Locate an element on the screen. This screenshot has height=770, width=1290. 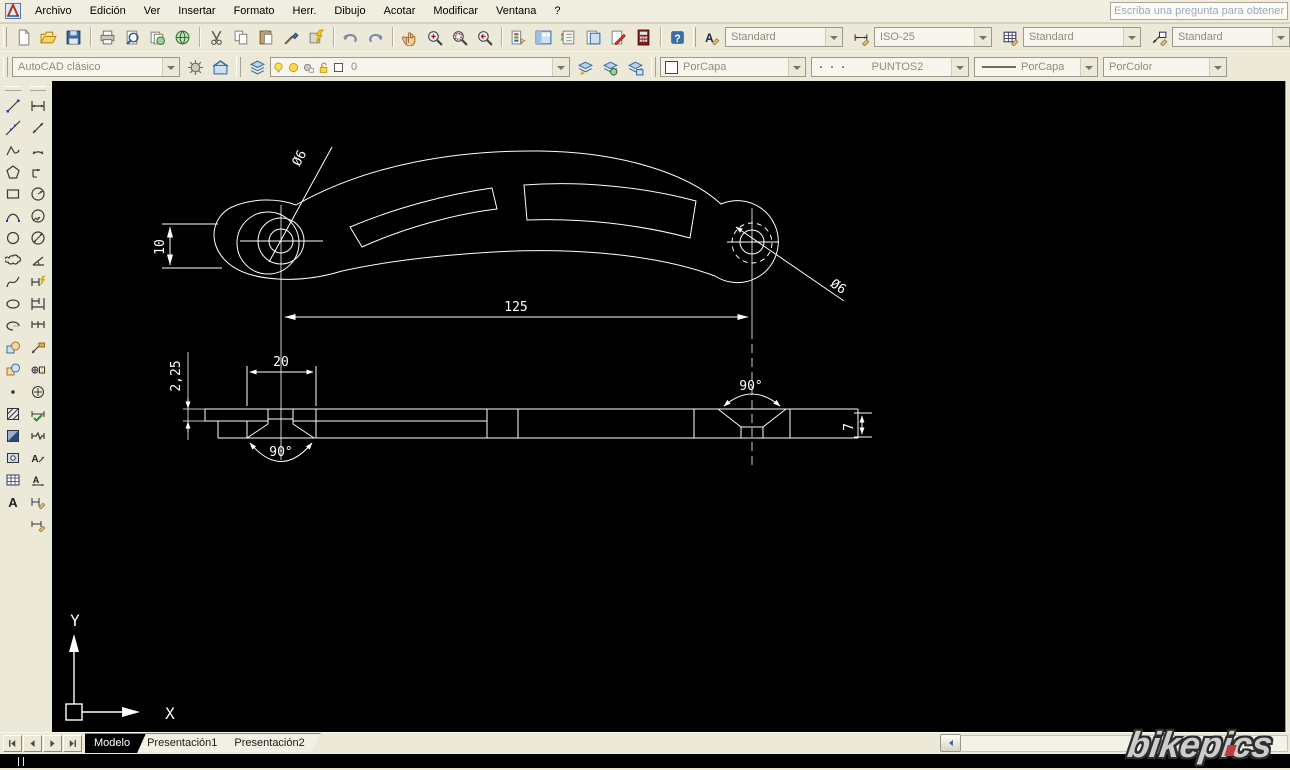
dim-baseline-icon is located at coordinates (38, 304).